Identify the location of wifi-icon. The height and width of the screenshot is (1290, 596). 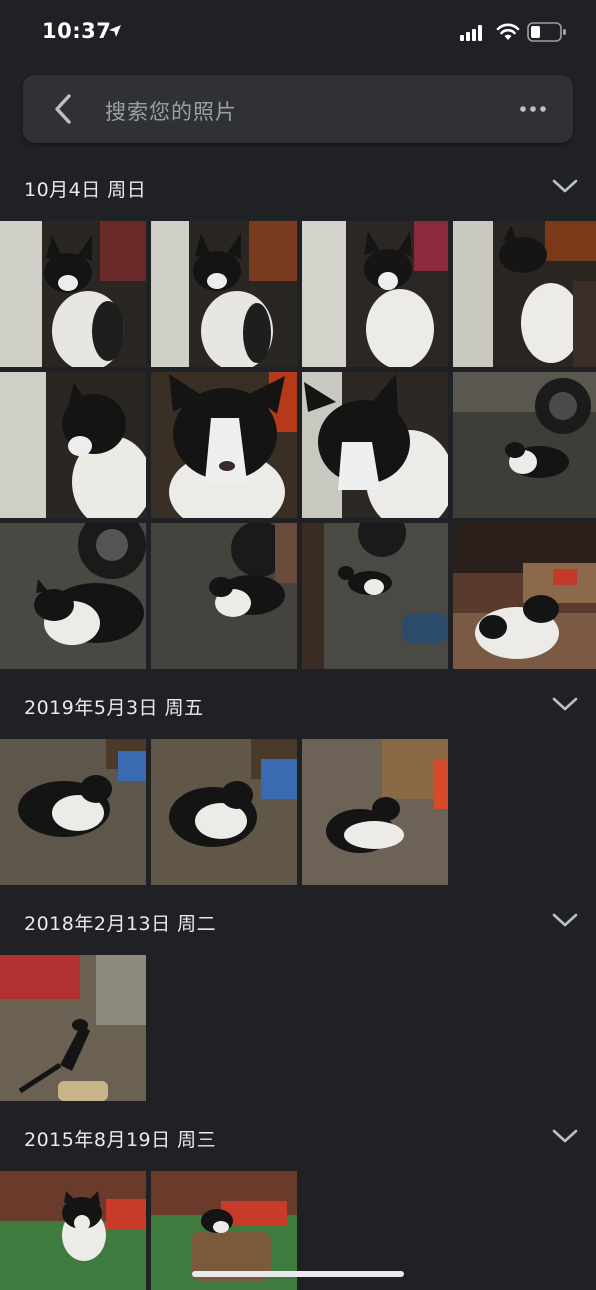
(508, 31).